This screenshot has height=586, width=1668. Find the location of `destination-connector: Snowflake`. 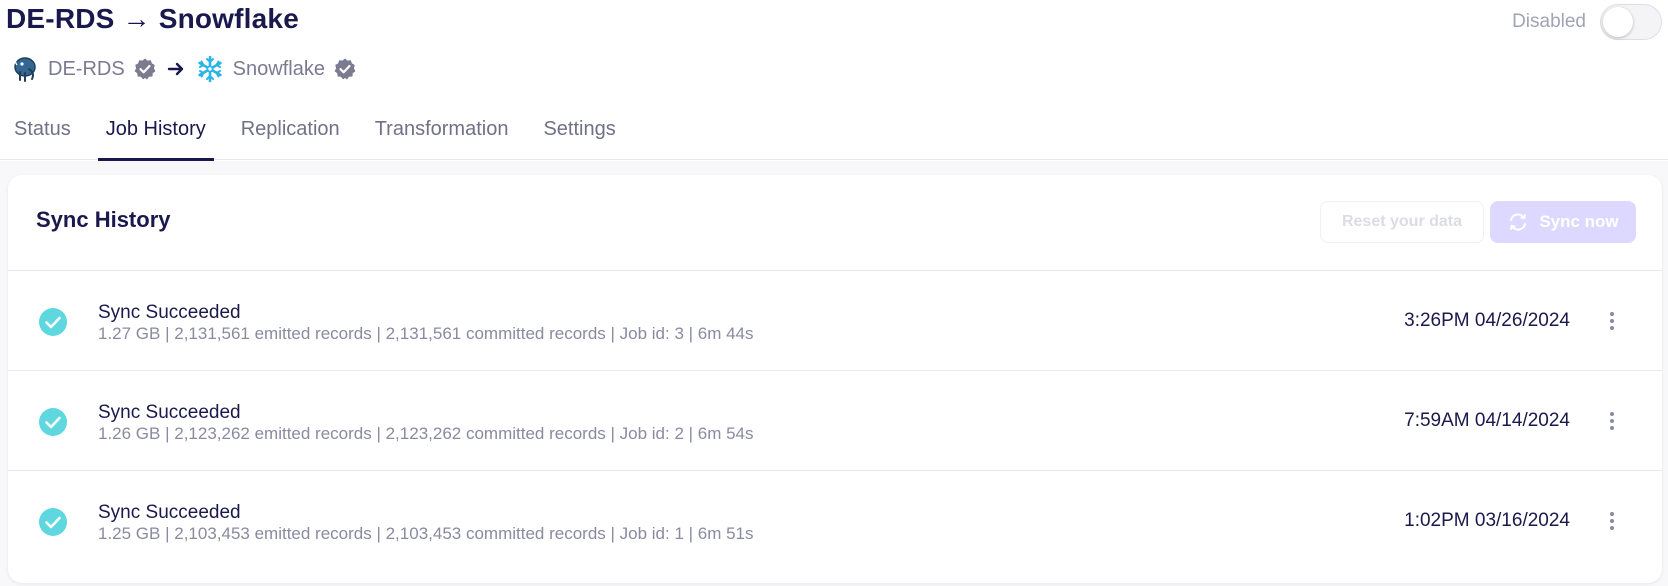

destination-connector: Snowflake is located at coordinates (276, 69).